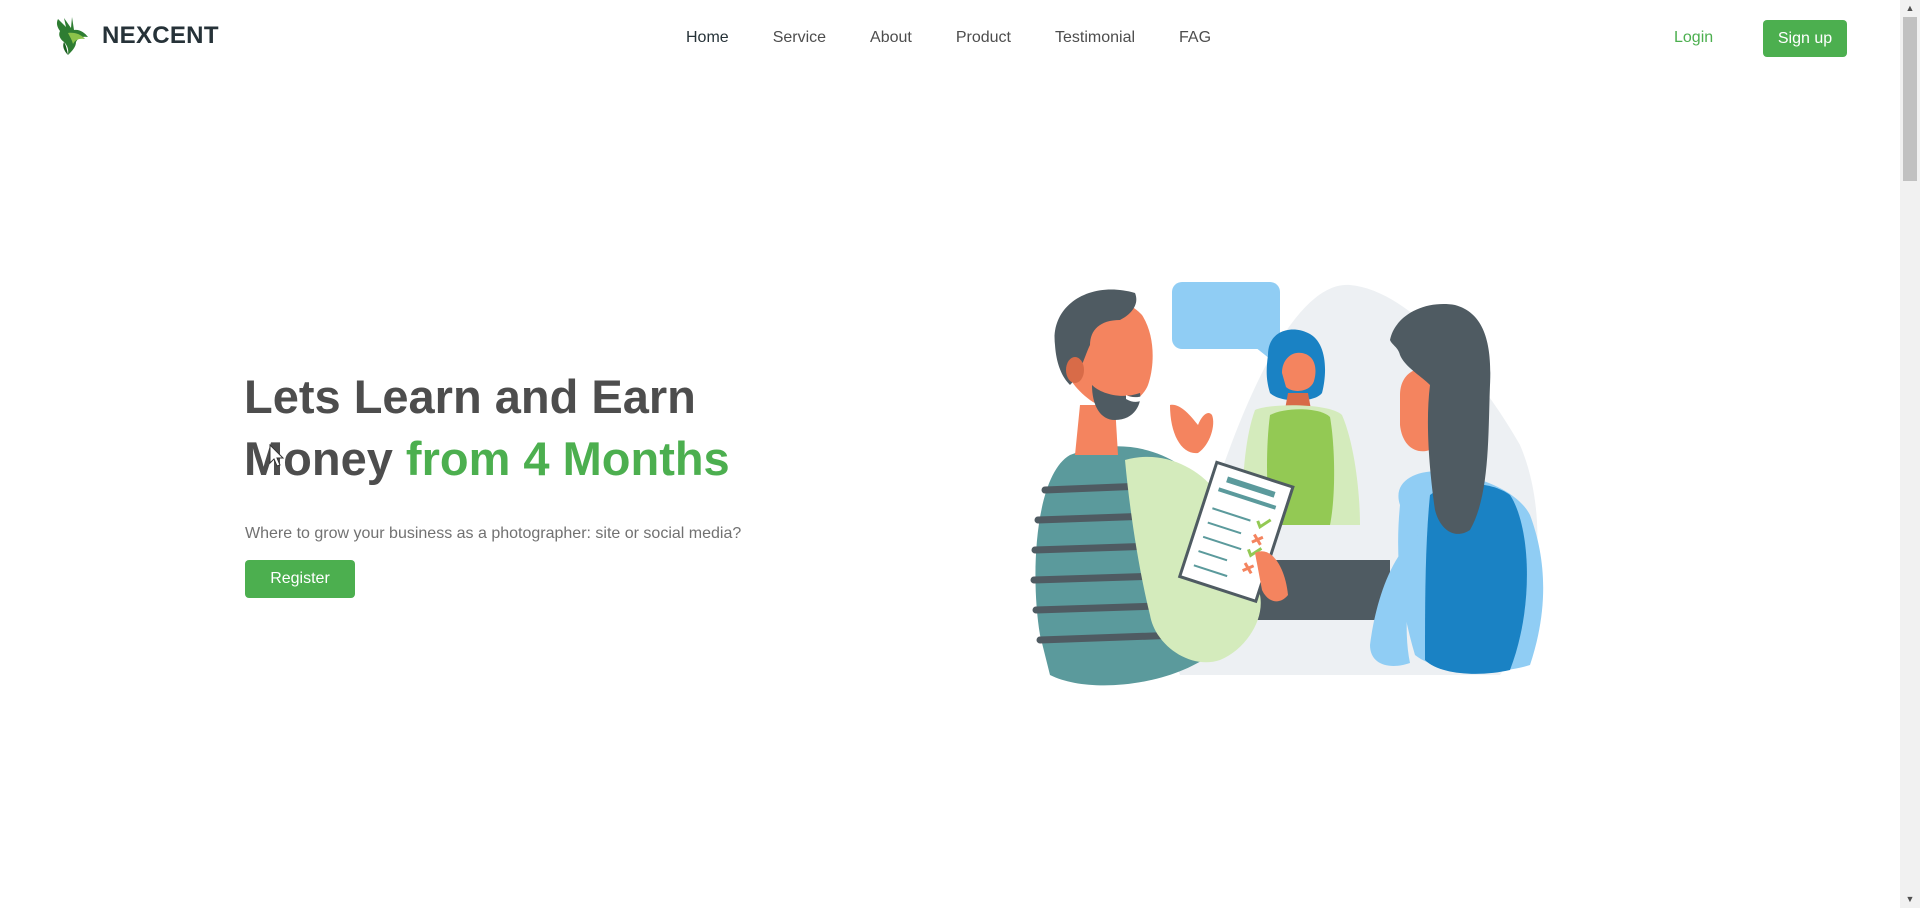 This screenshot has height=908, width=1920. I want to click on brand-logo: NEXCENT, so click(136, 36).